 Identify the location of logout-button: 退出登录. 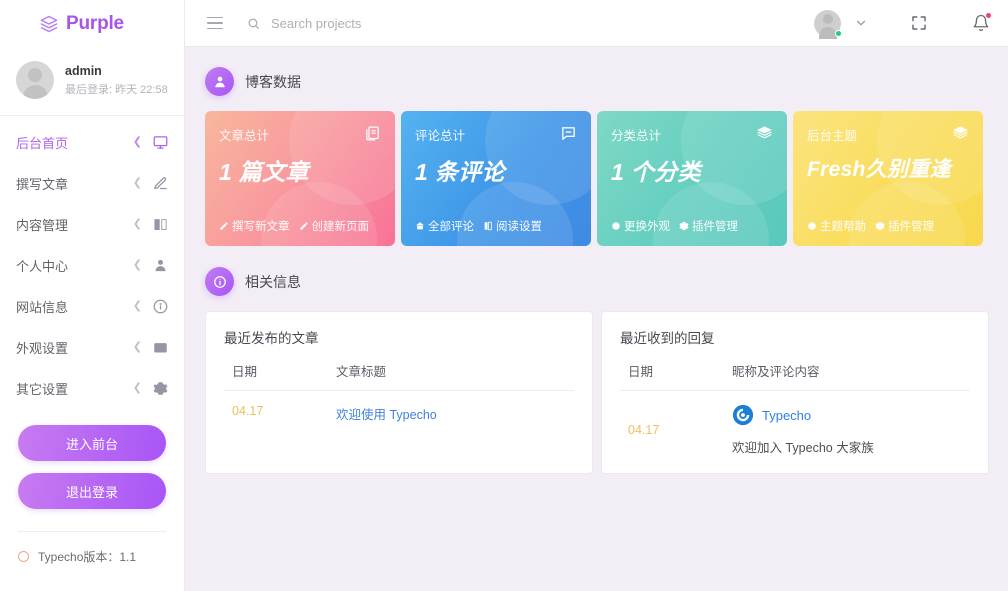
(92, 491).